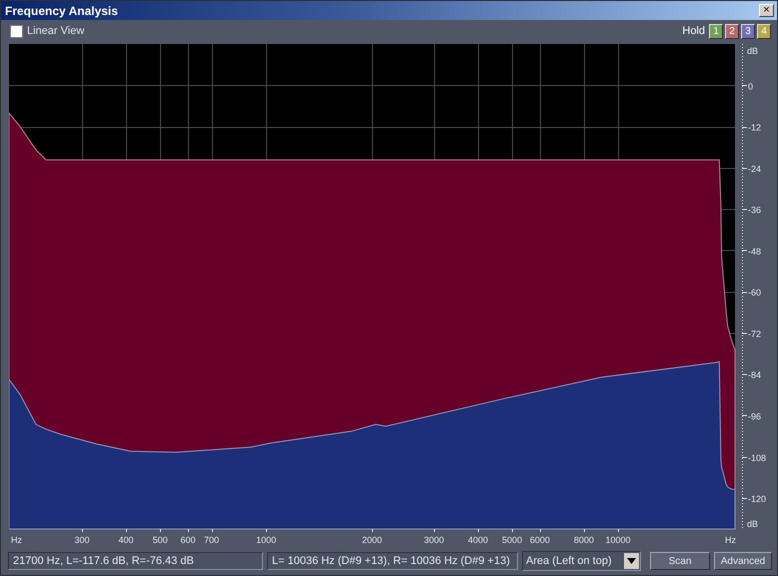 The width and height of the screenshot is (778, 576). Describe the element at coordinates (126, 540) in the screenshot. I see `x-axis-label: 400` at that location.